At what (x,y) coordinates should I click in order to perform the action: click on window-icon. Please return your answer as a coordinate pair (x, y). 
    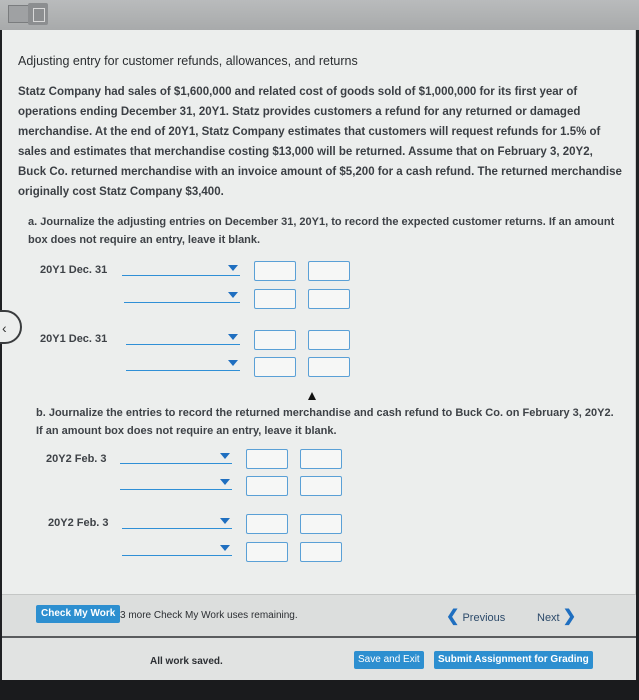
    Looking at the image, I should click on (19, 14).